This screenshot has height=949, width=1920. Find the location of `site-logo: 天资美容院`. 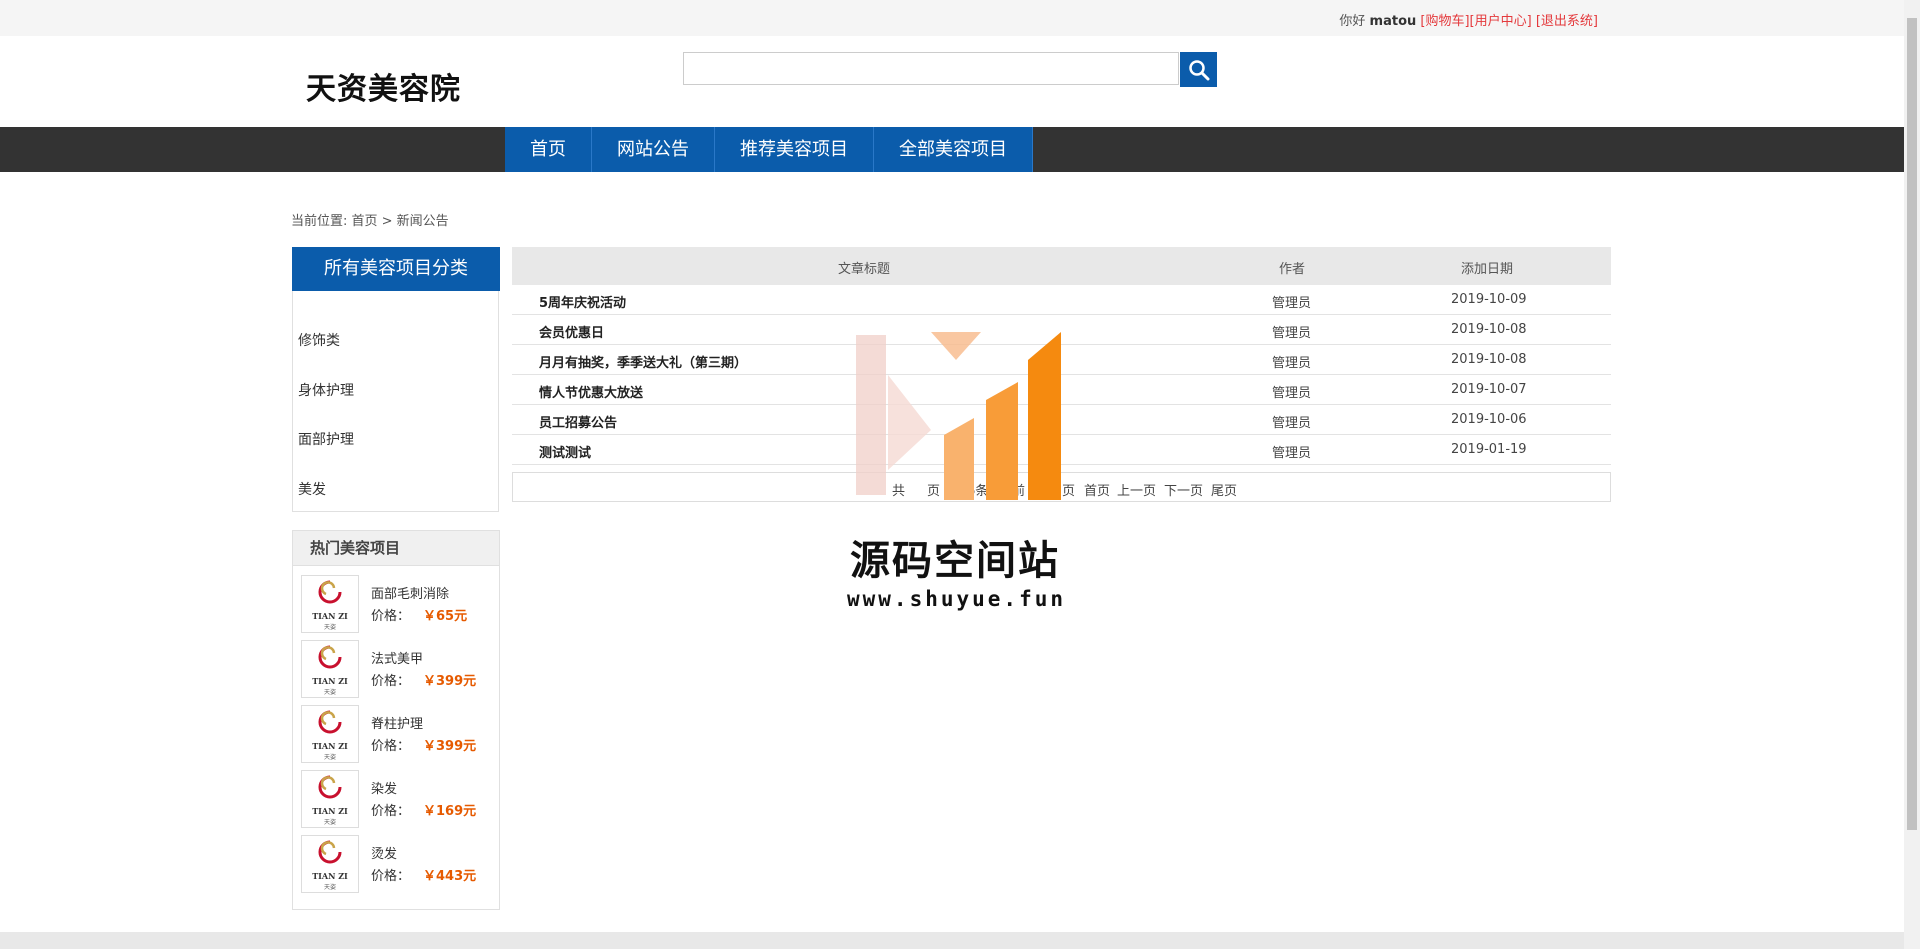

site-logo: 天资美容院 is located at coordinates (383, 86).